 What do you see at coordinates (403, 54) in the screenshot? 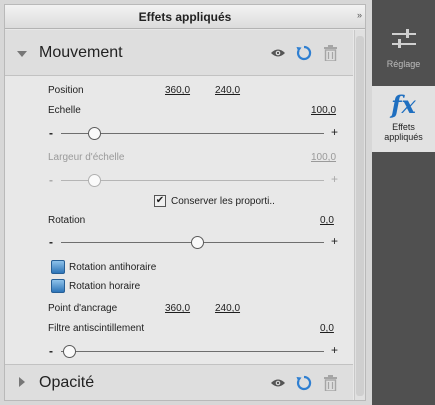
I see `adjust-tool-button: Réglage` at bounding box center [403, 54].